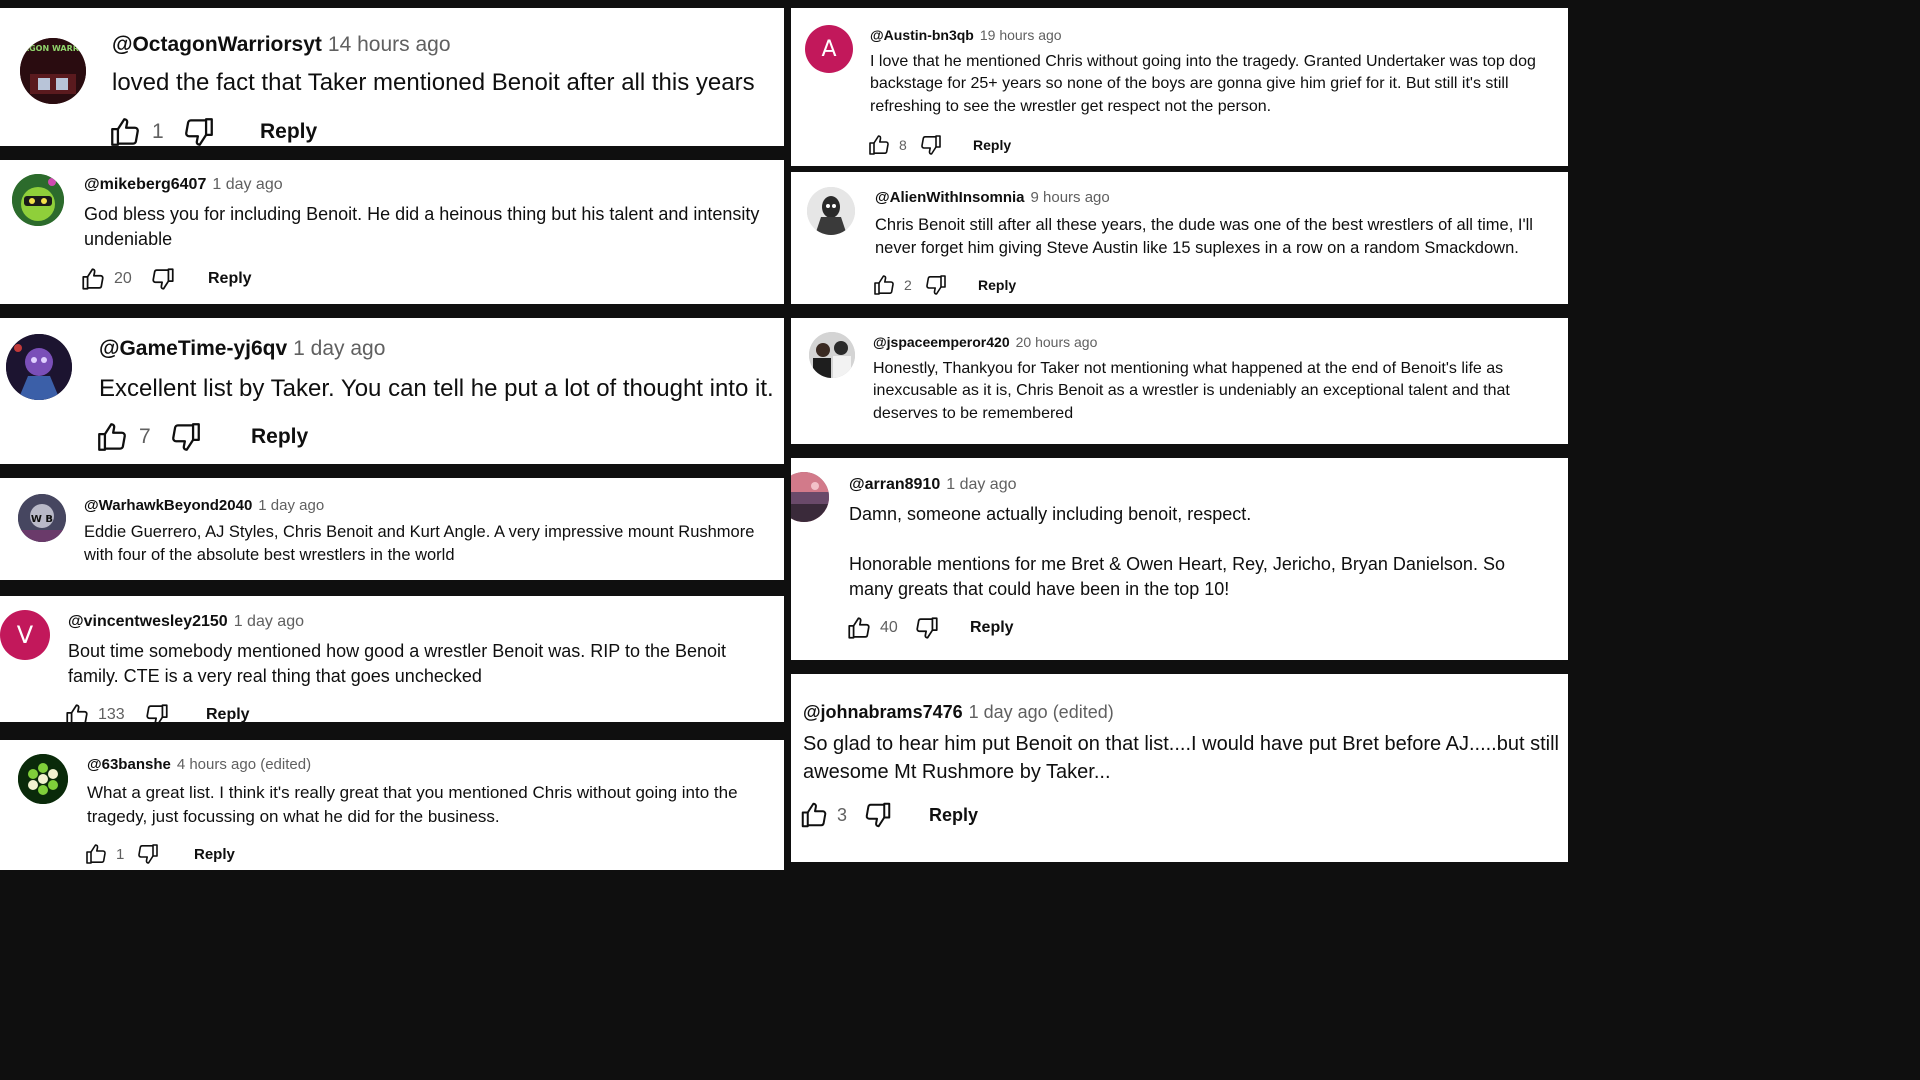 The image size is (1920, 1080). Describe the element at coordinates (168, 505) in the screenshot. I see `comment-author: @WarhawkBeyond2040` at that location.